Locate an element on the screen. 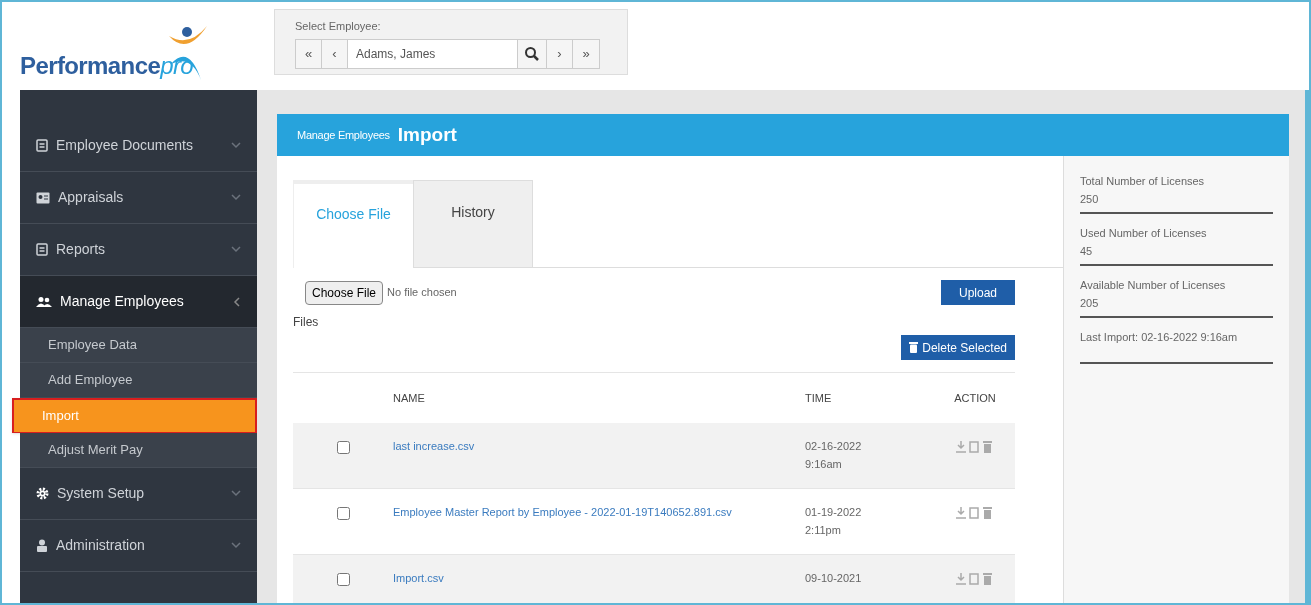 The image size is (1311, 605). delete-selected-button: Delete Selected is located at coordinates (958, 347).